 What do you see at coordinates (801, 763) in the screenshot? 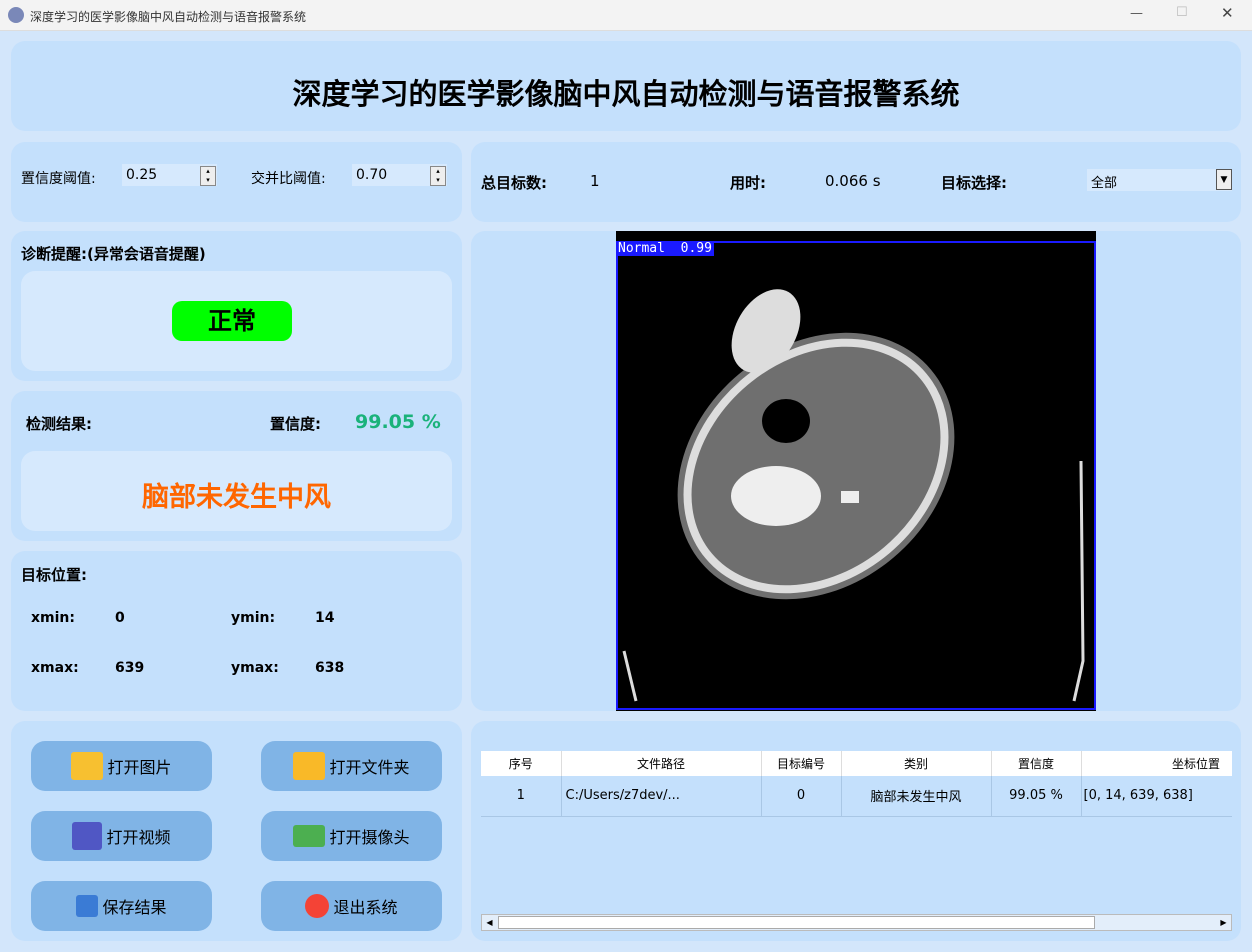
I see `column-header: 目标编号` at bounding box center [801, 763].